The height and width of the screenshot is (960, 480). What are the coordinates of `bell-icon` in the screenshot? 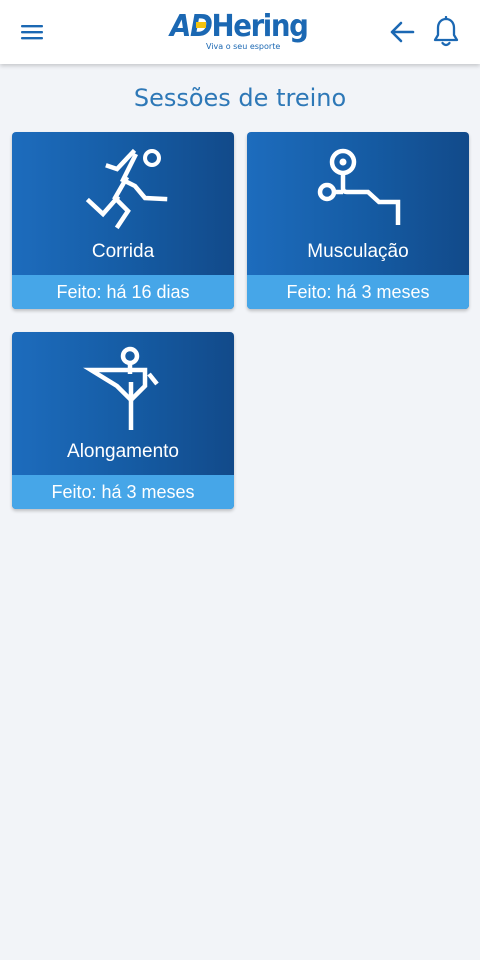 It's located at (446, 31).